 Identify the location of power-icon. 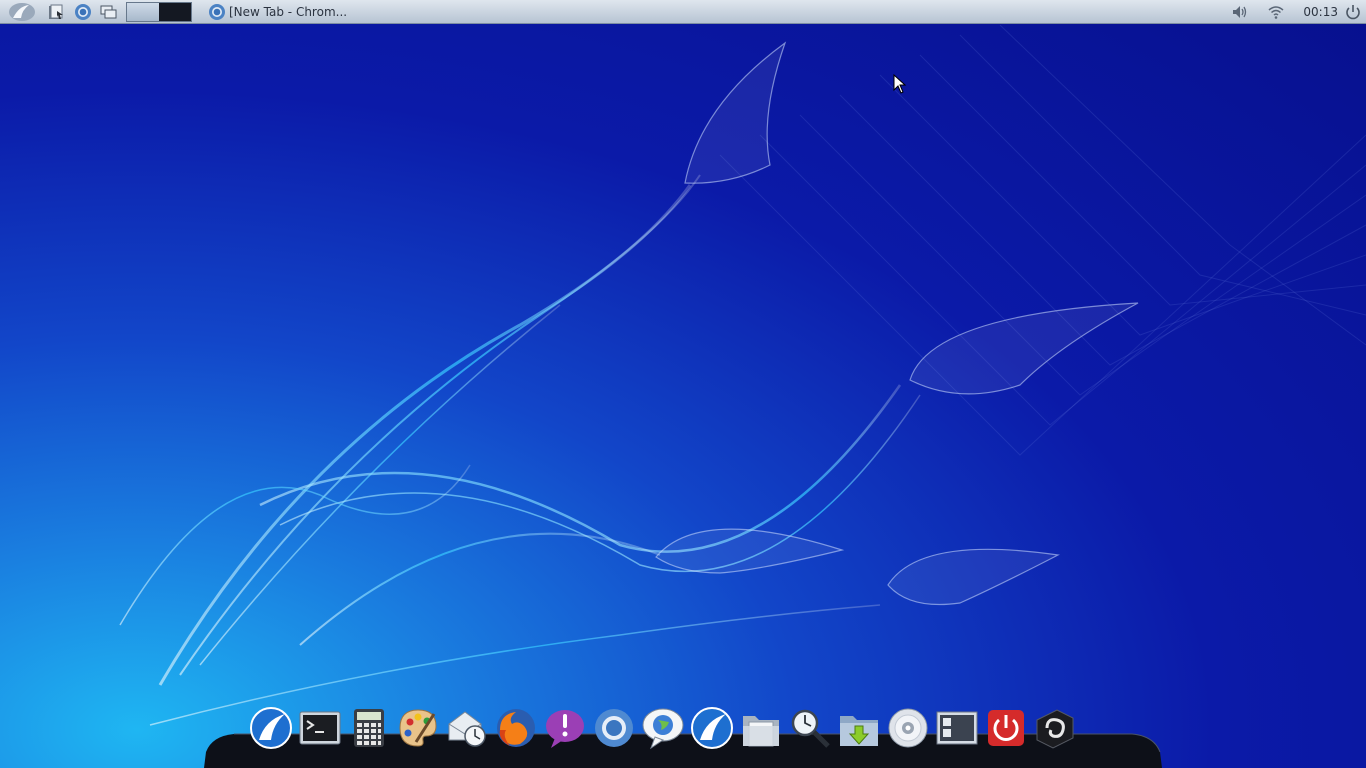
(1353, 11).